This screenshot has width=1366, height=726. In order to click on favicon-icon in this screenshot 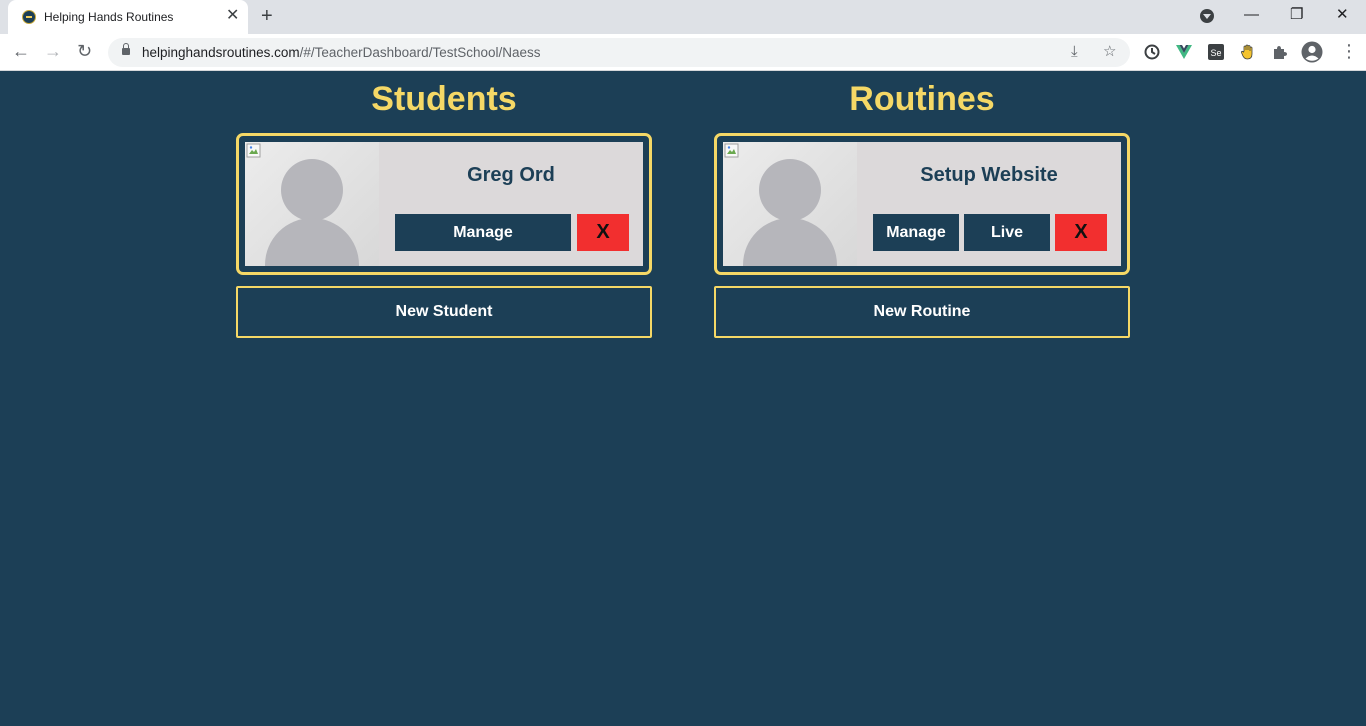, I will do `click(29, 17)`.